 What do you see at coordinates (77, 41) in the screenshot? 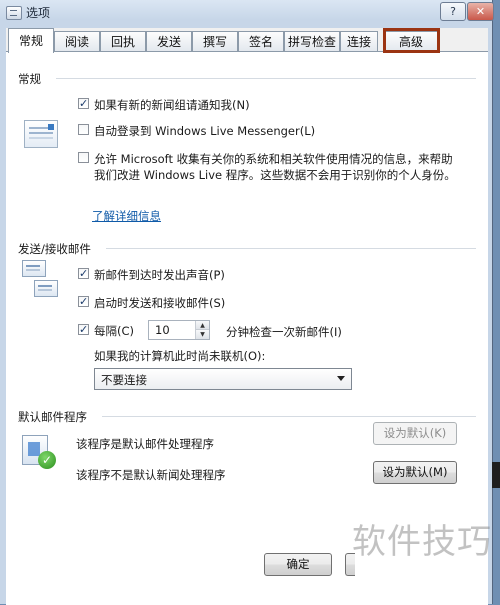
I see `tab-read: 阅读` at bounding box center [77, 41].